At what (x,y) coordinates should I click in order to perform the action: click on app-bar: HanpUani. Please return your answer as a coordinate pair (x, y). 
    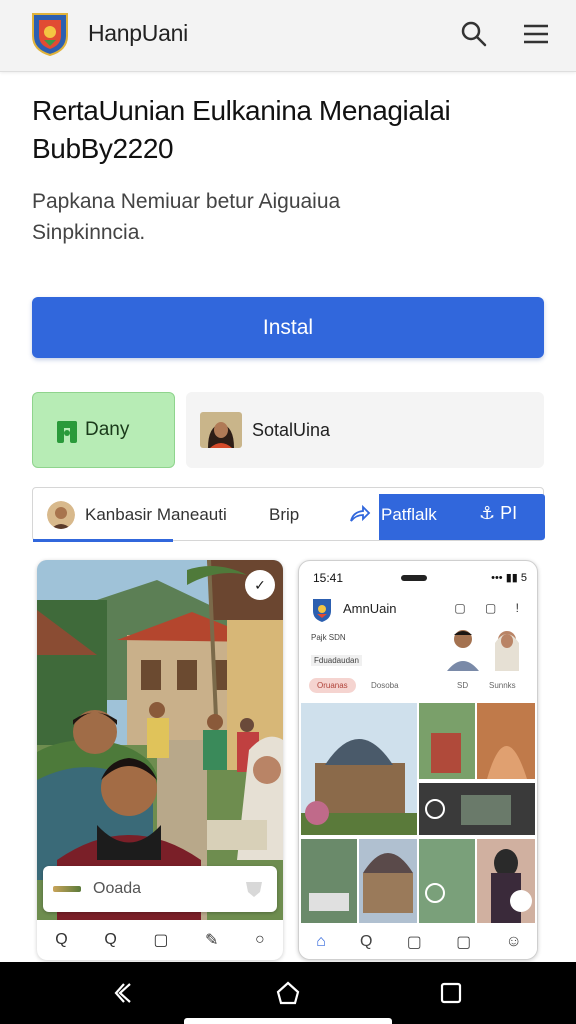
    Looking at the image, I should click on (288, 36).